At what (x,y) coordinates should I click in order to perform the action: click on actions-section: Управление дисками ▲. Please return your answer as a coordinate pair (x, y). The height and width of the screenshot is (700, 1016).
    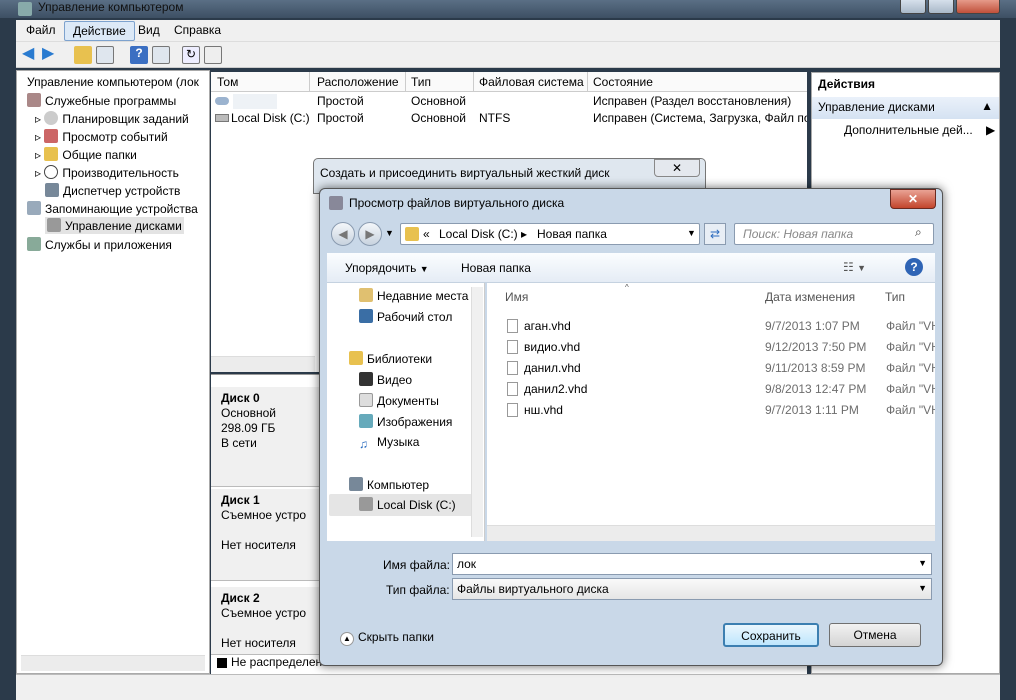
    Looking at the image, I should click on (905, 108).